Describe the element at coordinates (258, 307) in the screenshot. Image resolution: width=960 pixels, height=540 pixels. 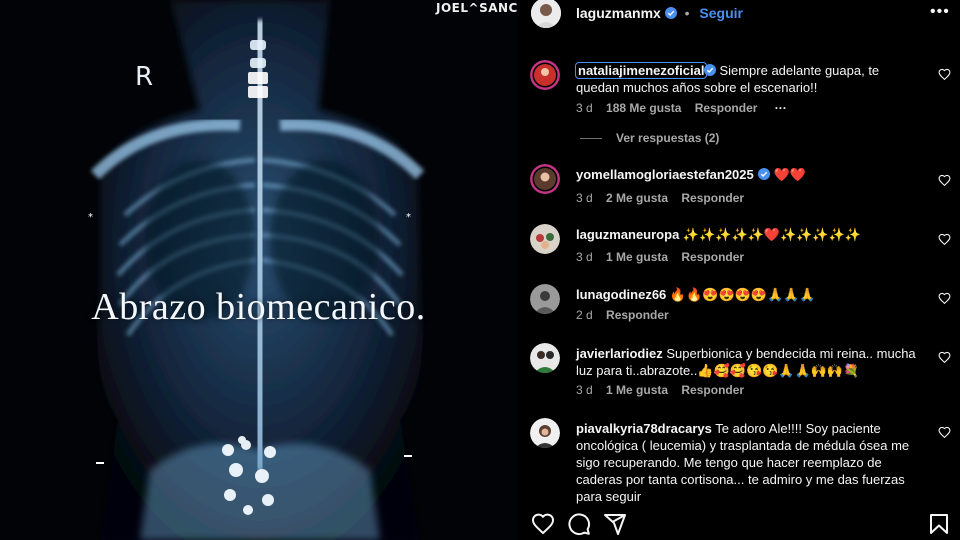
I see `post-caption-overlay: Abrazo biomecanico.` at that location.